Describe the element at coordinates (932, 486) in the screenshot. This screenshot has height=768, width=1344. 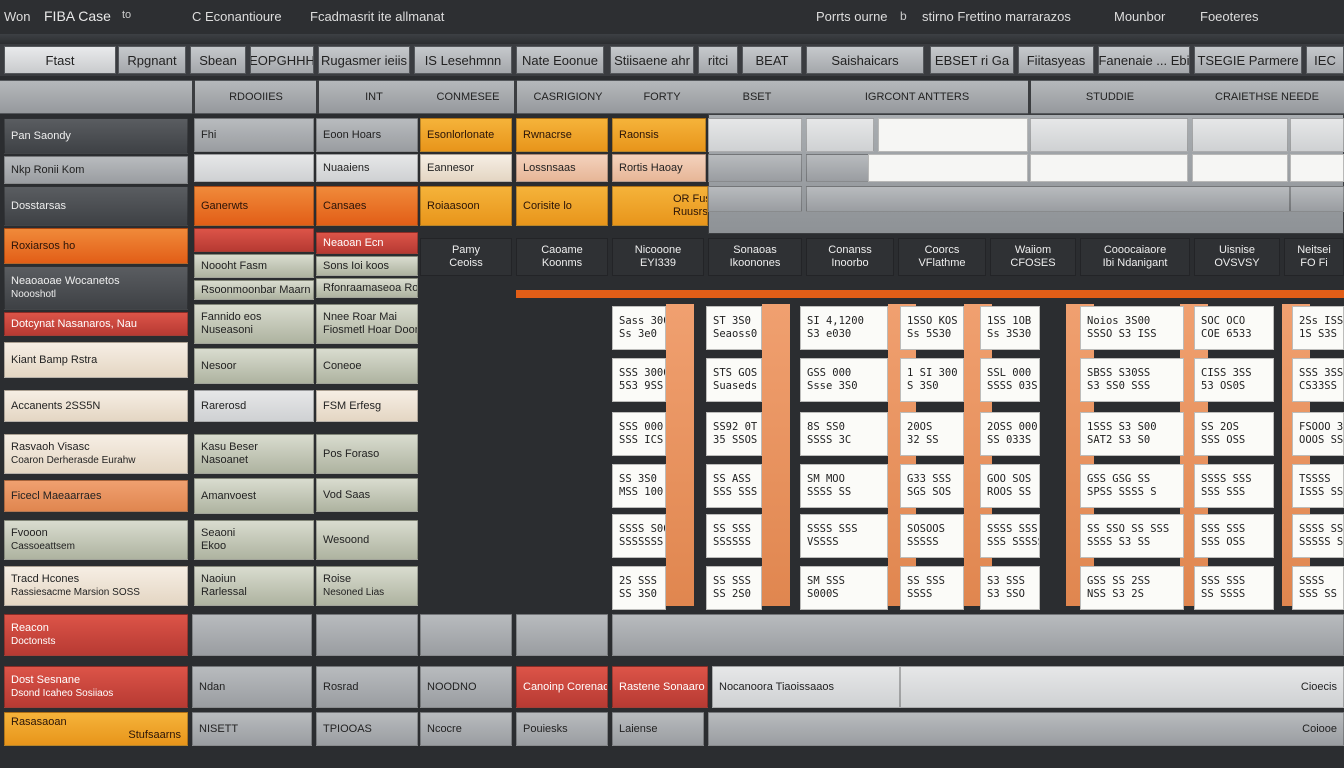
I see `grid-value-cell: G33 SSS SGS SOS` at that location.